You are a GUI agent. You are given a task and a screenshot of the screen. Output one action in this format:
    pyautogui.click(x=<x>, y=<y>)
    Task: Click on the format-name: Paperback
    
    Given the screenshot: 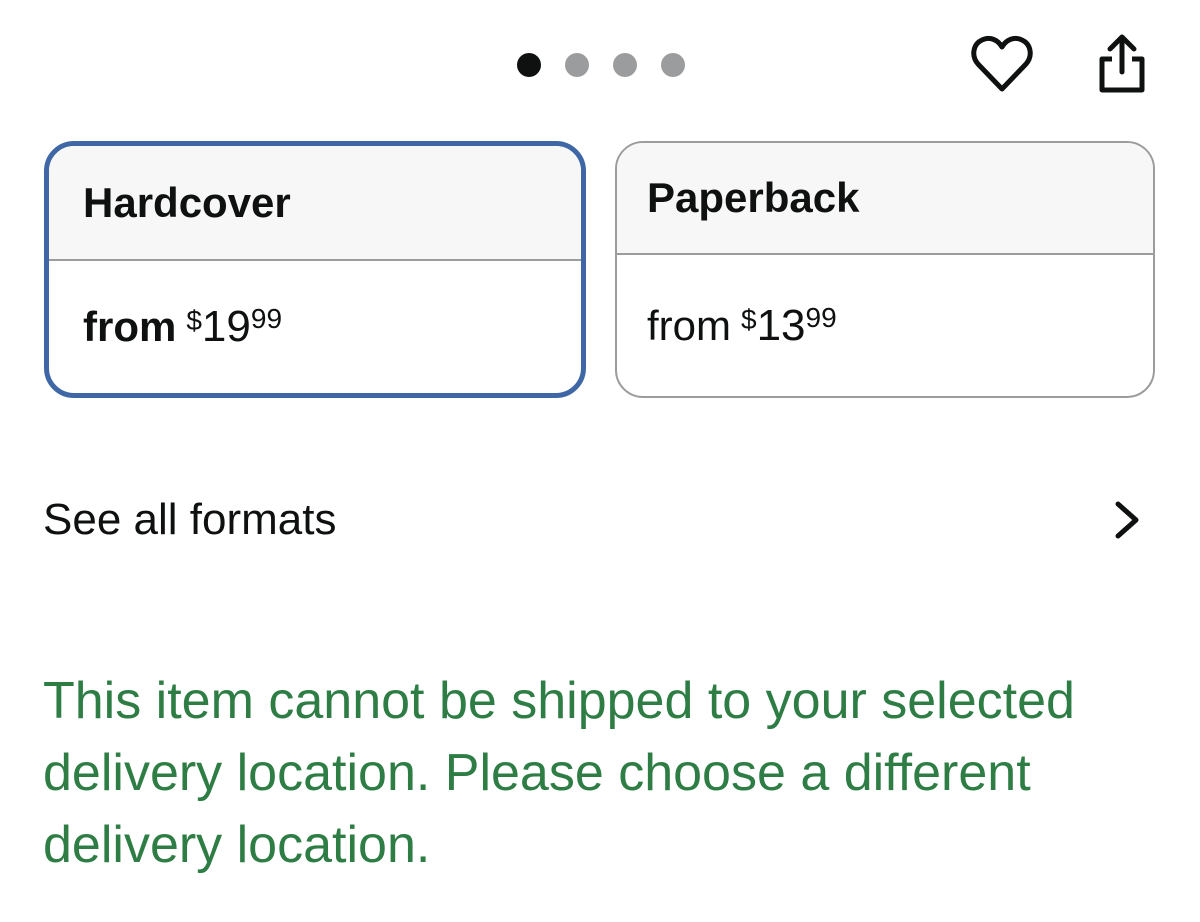 What is the action you would take?
    pyautogui.click(x=885, y=199)
    